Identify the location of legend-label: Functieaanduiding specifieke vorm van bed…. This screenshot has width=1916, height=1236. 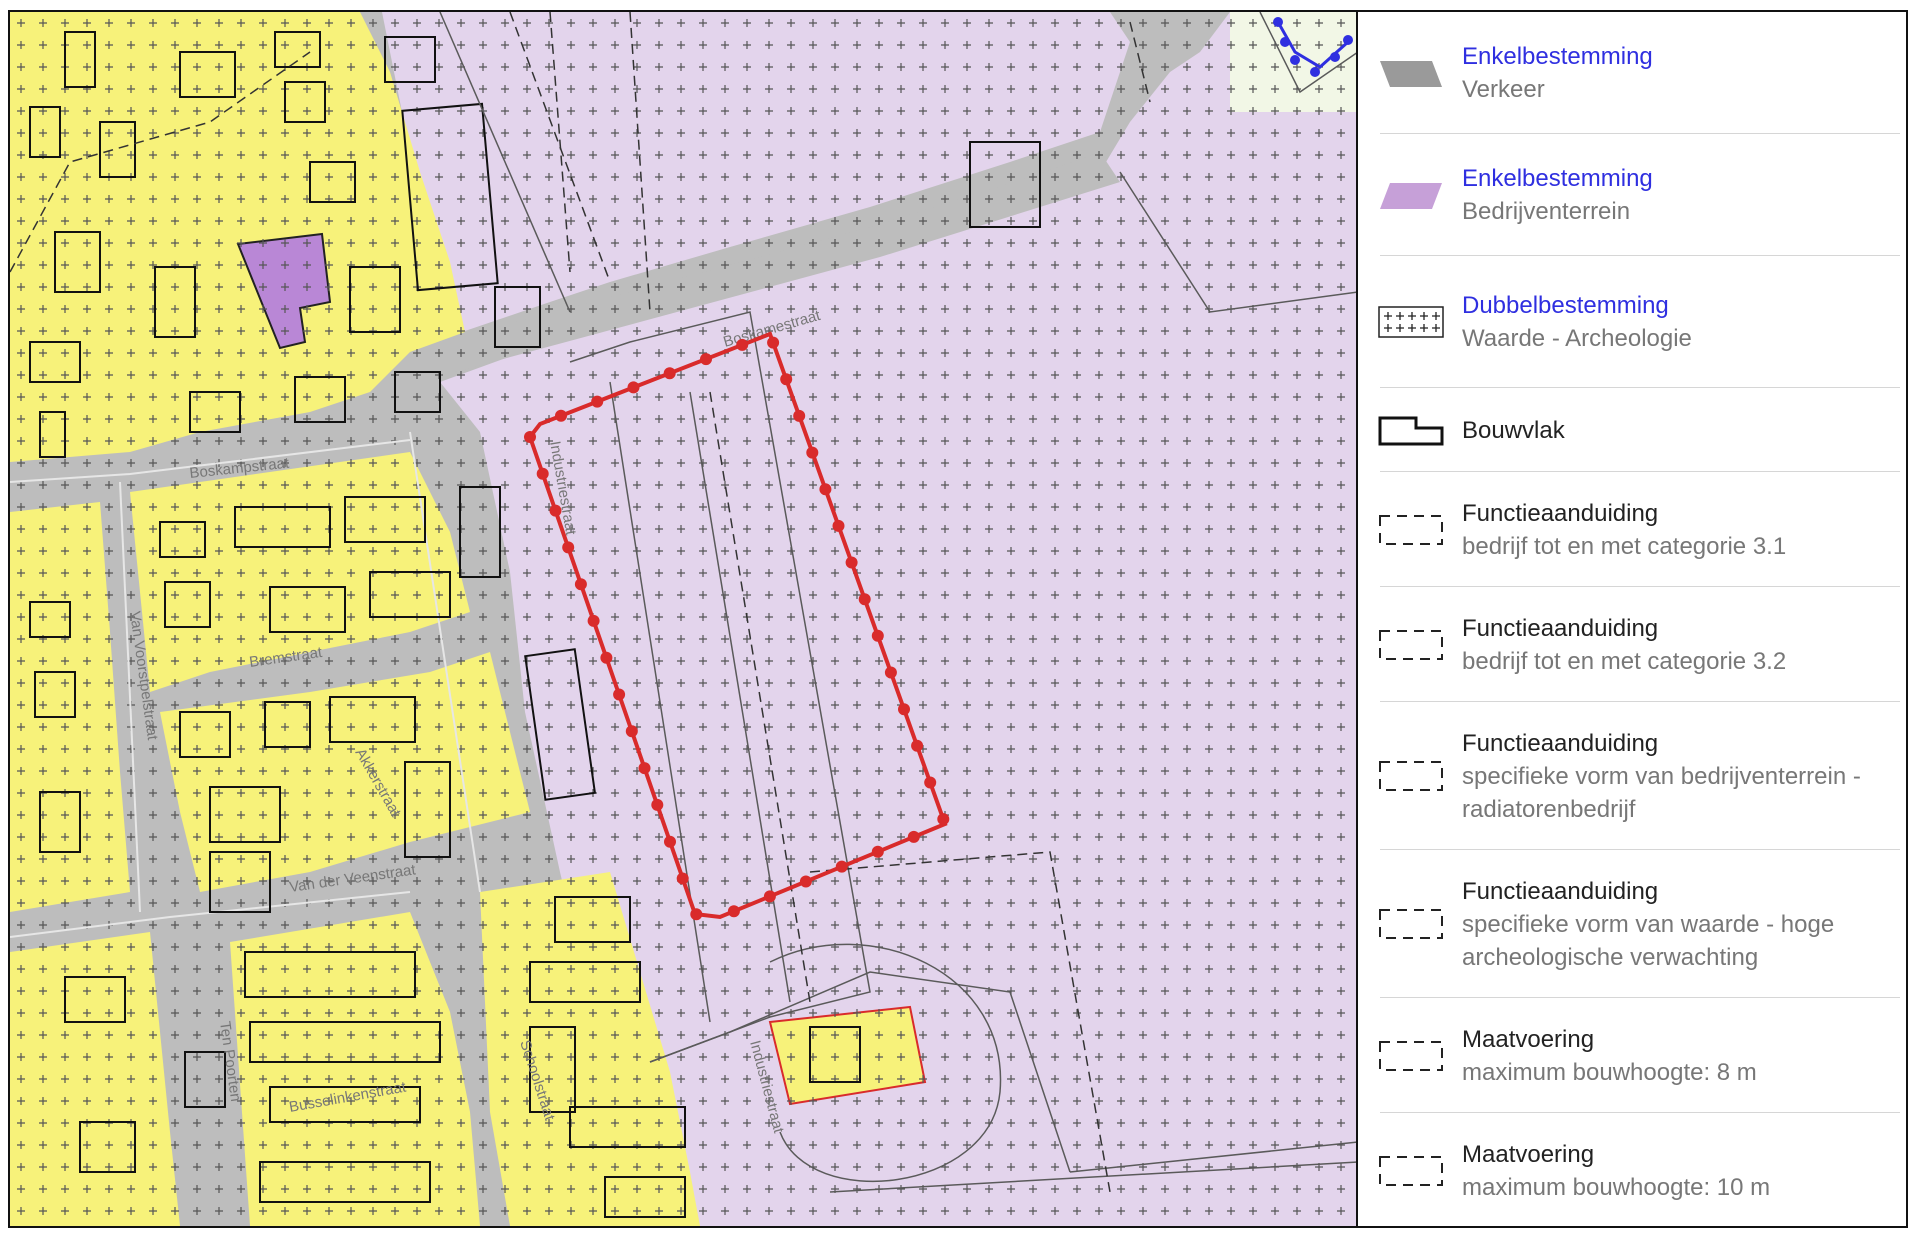
(1679, 776).